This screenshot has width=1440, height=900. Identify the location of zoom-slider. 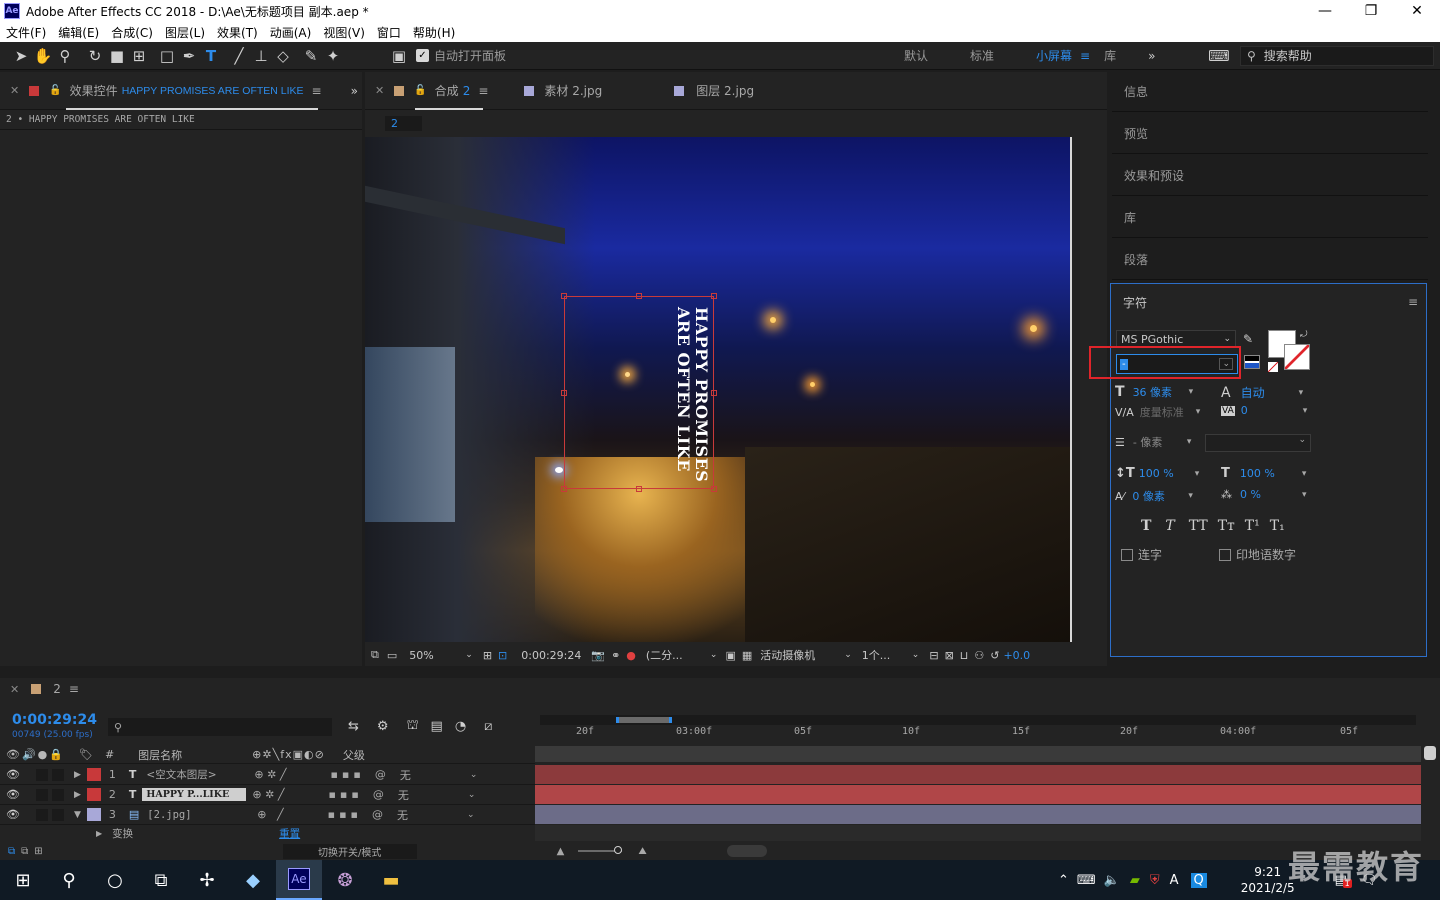
(600, 850).